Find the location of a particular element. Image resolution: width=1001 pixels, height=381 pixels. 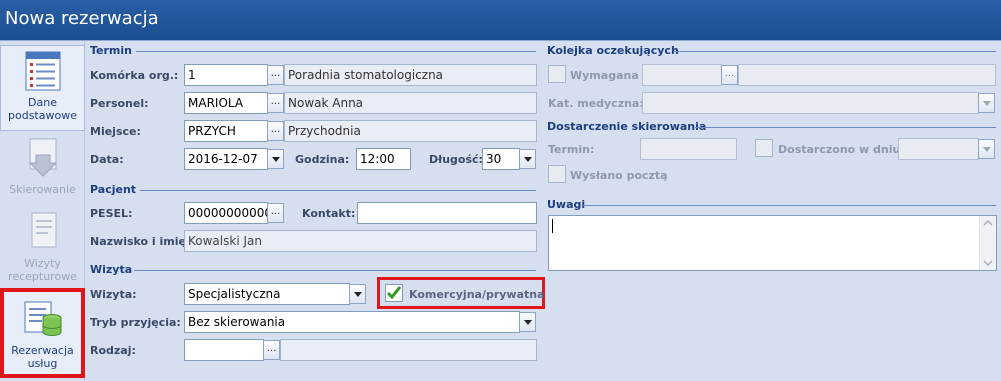

miejsce-code-input: PRZYCH is located at coordinates (226, 131).